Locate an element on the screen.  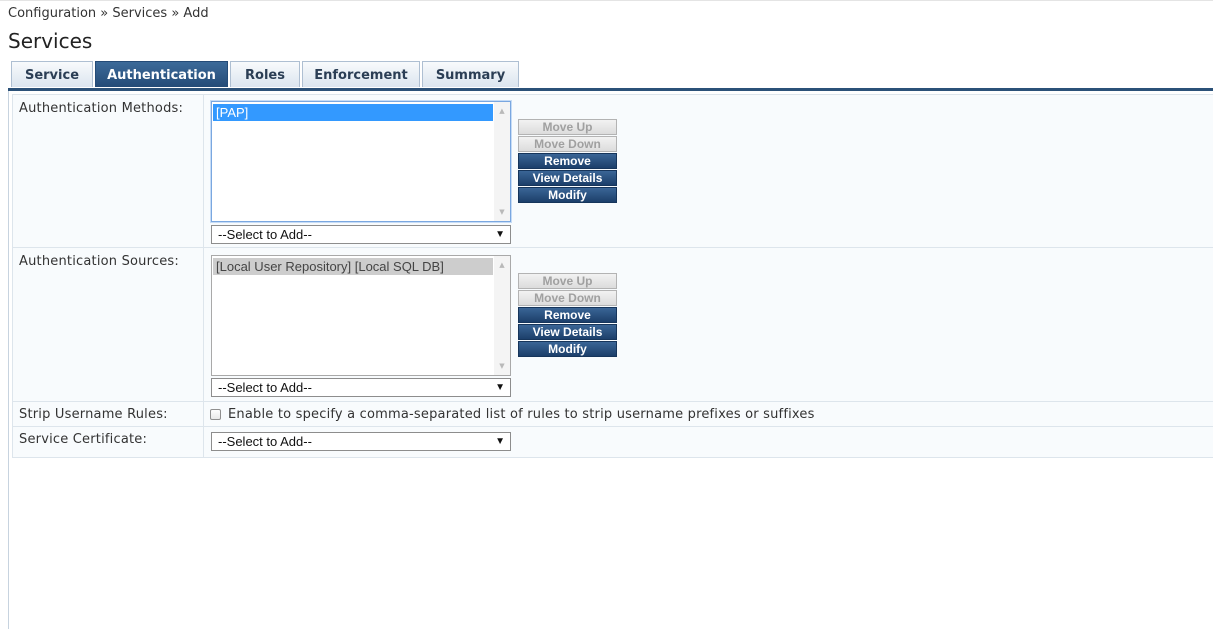
auth-methods-listbox: [PAP] ▲ ▼ is located at coordinates (361, 161).